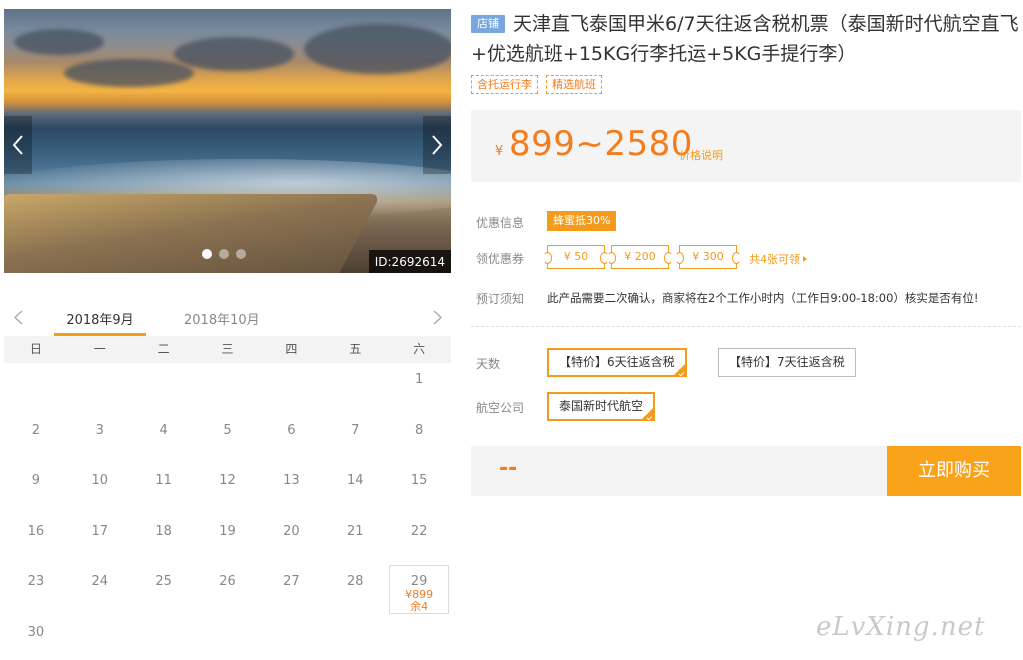 This screenshot has height=660, width=1023. What do you see at coordinates (36, 540) in the screenshot?
I see `calendar-day-cell: 16` at bounding box center [36, 540].